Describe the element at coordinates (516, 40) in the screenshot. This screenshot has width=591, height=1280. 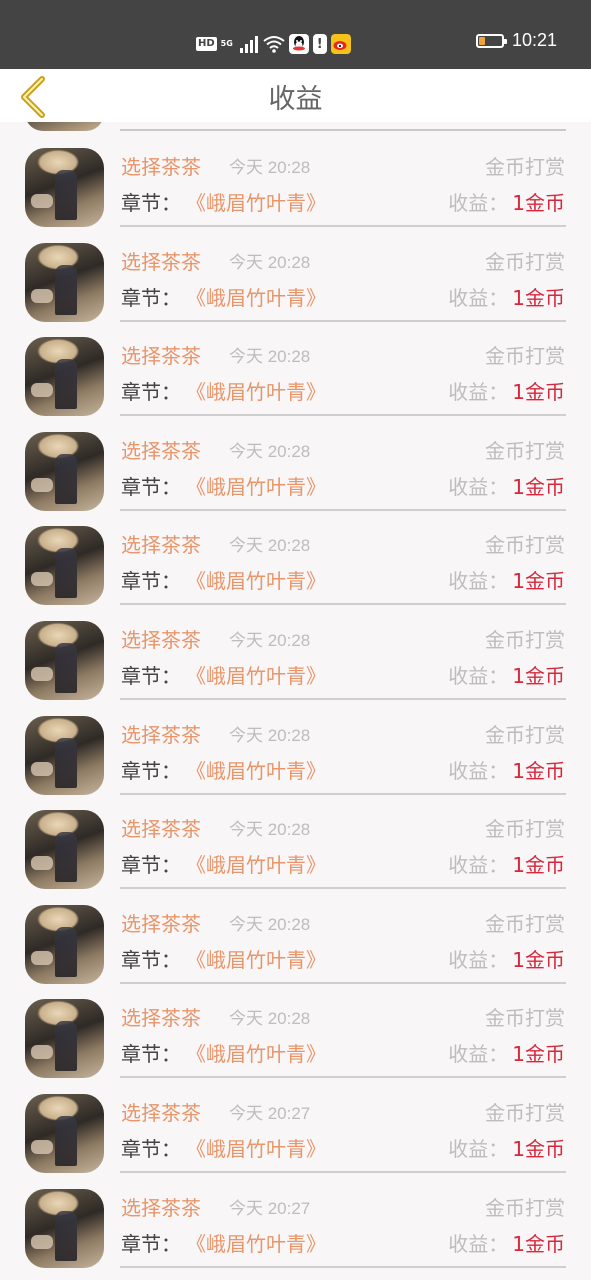
I see `status-right: 10:21` at that location.